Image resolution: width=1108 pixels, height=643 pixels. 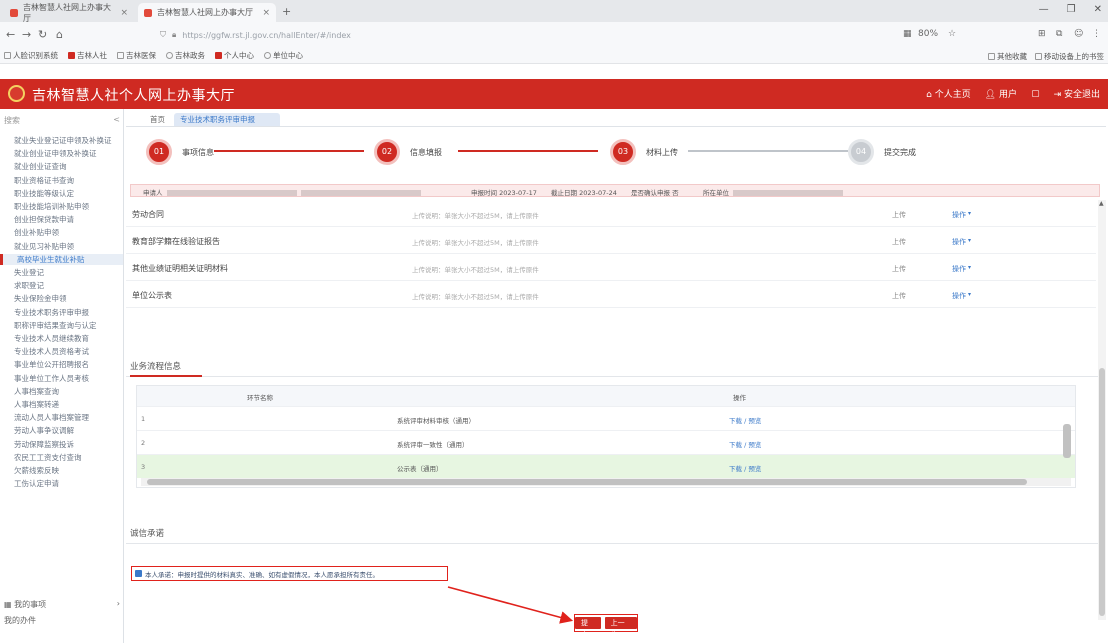 What do you see at coordinates (20, 620) in the screenshot?
I see `sidebar-footer-jobs: 我的办件` at bounding box center [20, 620].